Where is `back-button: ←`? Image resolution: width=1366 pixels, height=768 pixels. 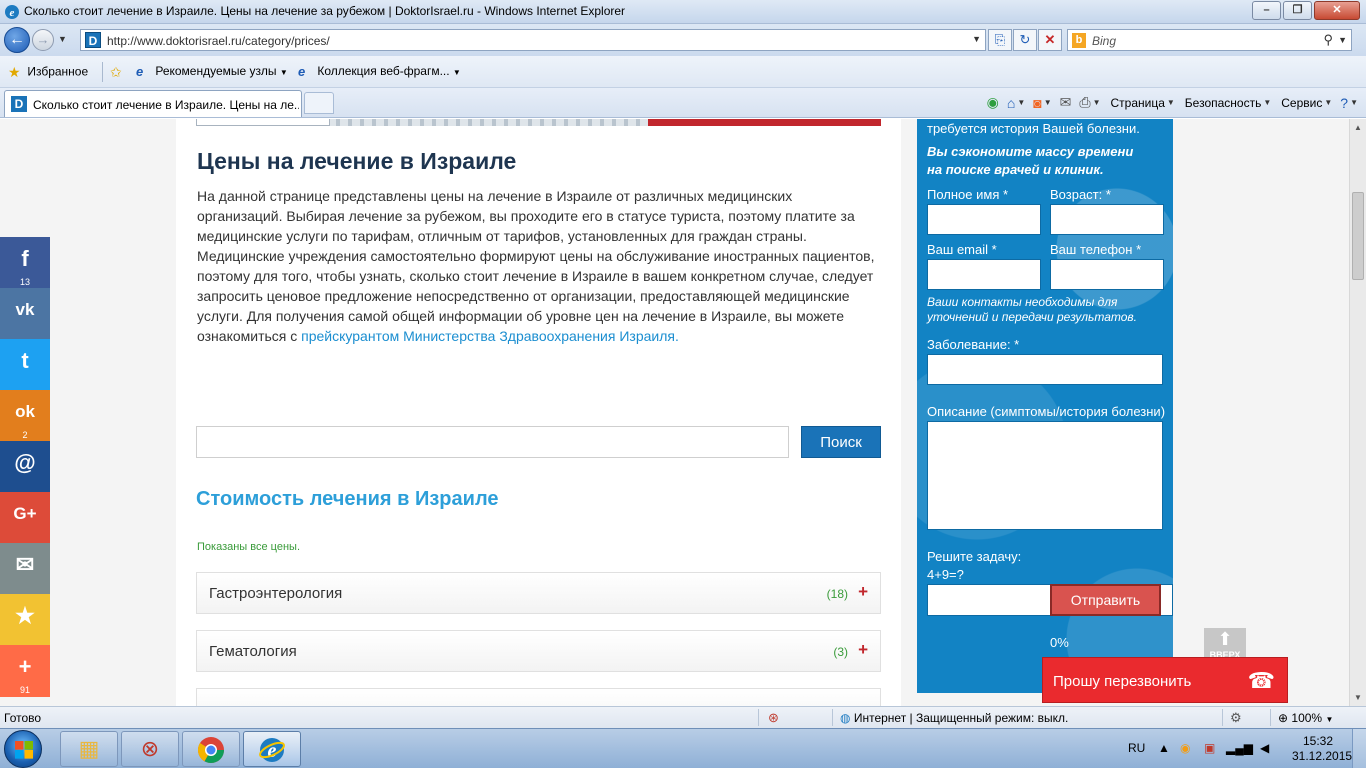 back-button: ← is located at coordinates (17, 40).